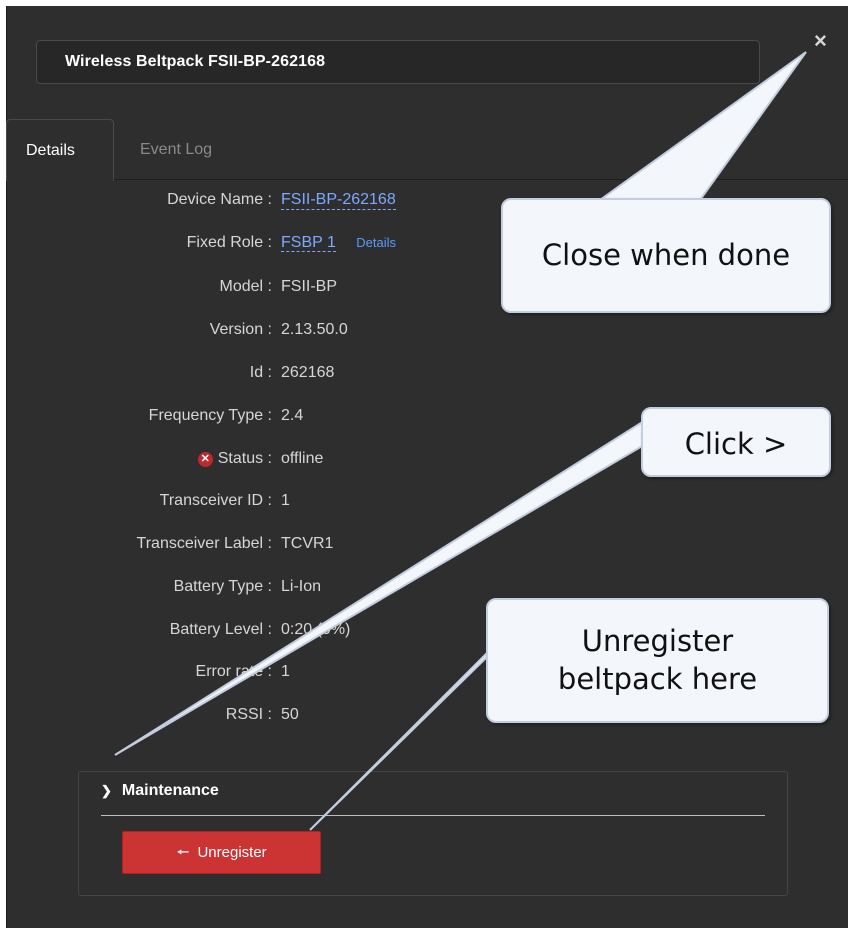  Describe the element at coordinates (290, 714) in the screenshot. I see `rssi-value: 50` at that location.